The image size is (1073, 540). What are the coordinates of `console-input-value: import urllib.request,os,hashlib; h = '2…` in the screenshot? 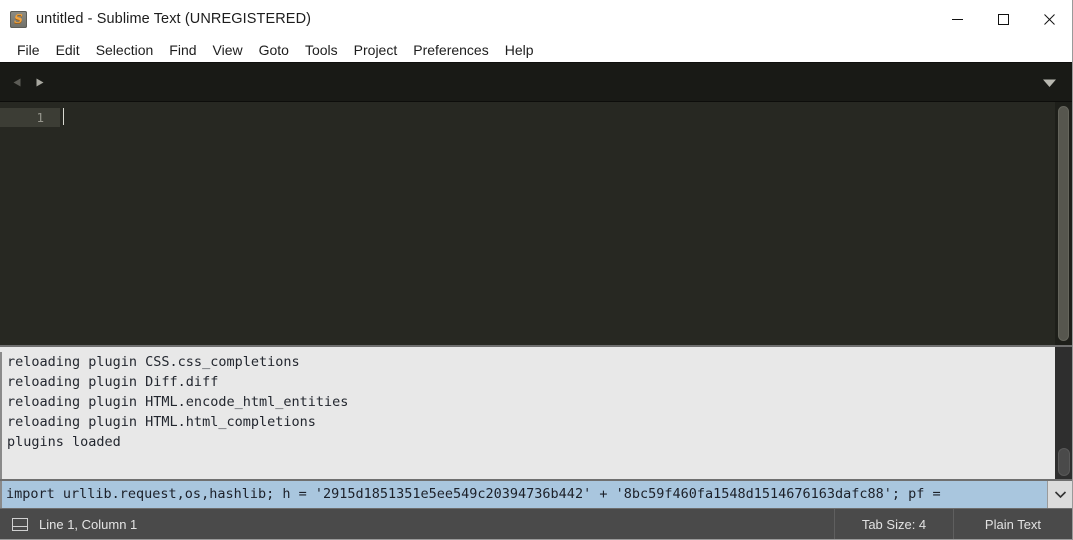 It's located at (477, 494).